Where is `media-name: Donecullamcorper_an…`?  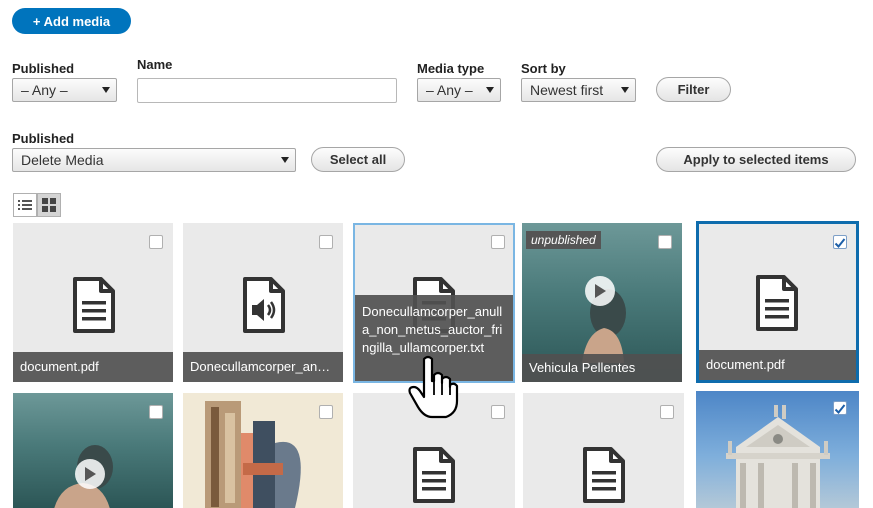 media-name: Donecullamcorper_an… is located at coordinates (263, 367).